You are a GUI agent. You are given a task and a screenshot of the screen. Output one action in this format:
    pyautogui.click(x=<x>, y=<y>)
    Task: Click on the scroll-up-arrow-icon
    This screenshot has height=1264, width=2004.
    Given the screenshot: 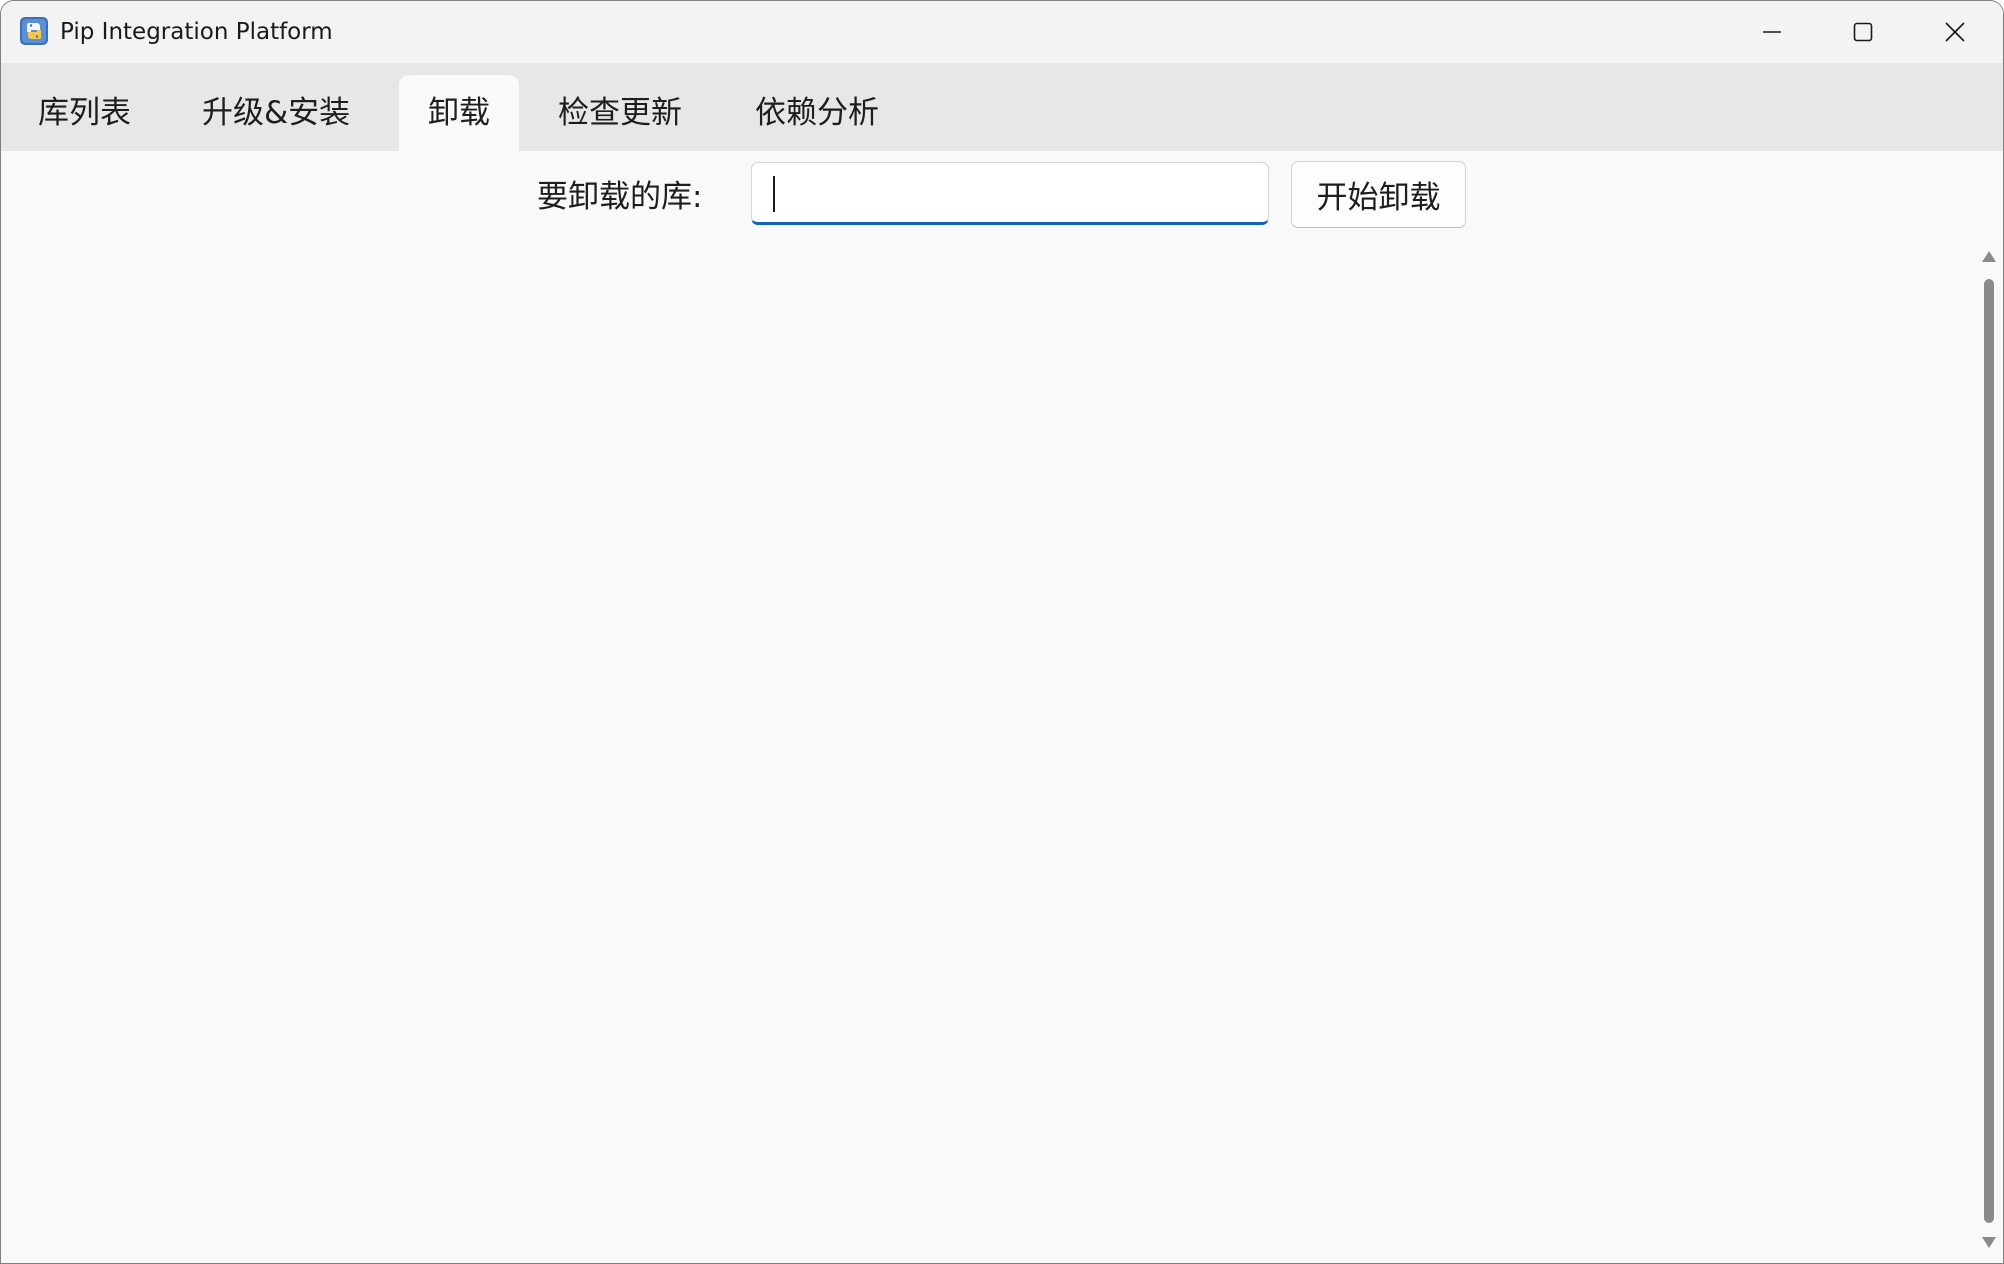 What is the action you would take?
    pyautogui.click(x=1989, y=256)
    